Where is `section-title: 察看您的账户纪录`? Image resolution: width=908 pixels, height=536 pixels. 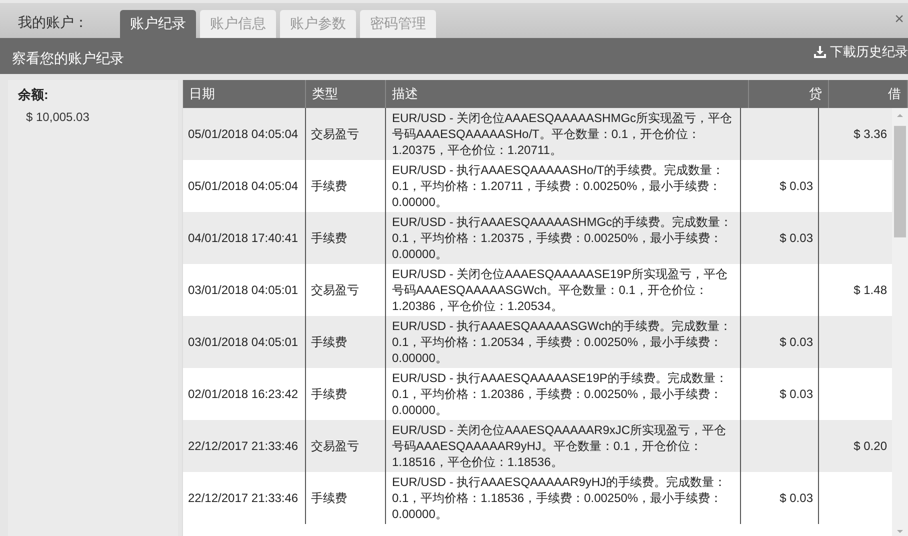
section-title: 察看您的账户纪录 is located at coordinates (68, 59).